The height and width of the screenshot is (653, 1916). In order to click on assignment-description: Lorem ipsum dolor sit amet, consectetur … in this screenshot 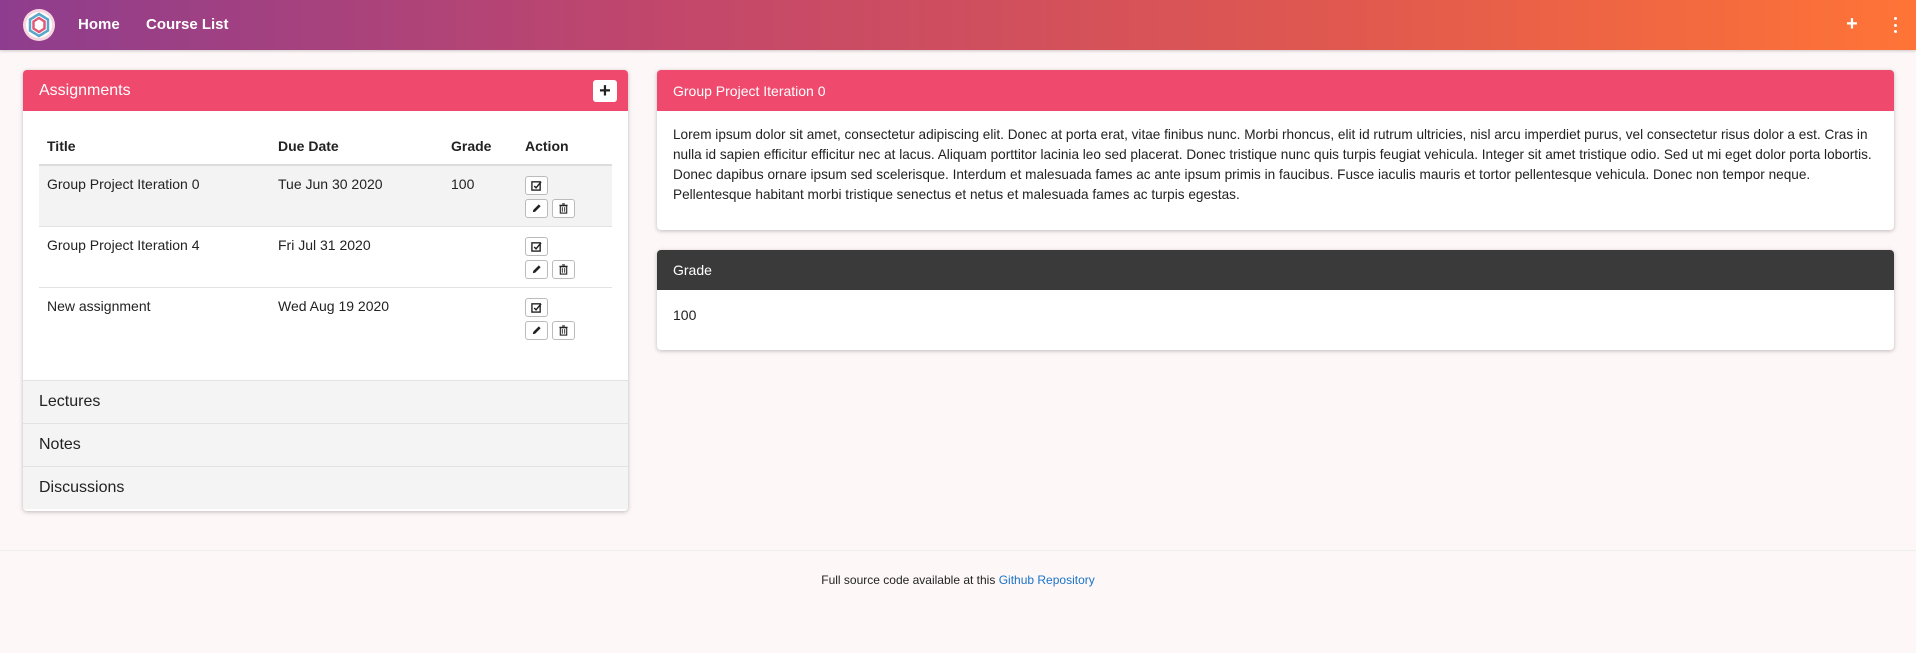, I will do `click(1272, 164)`.